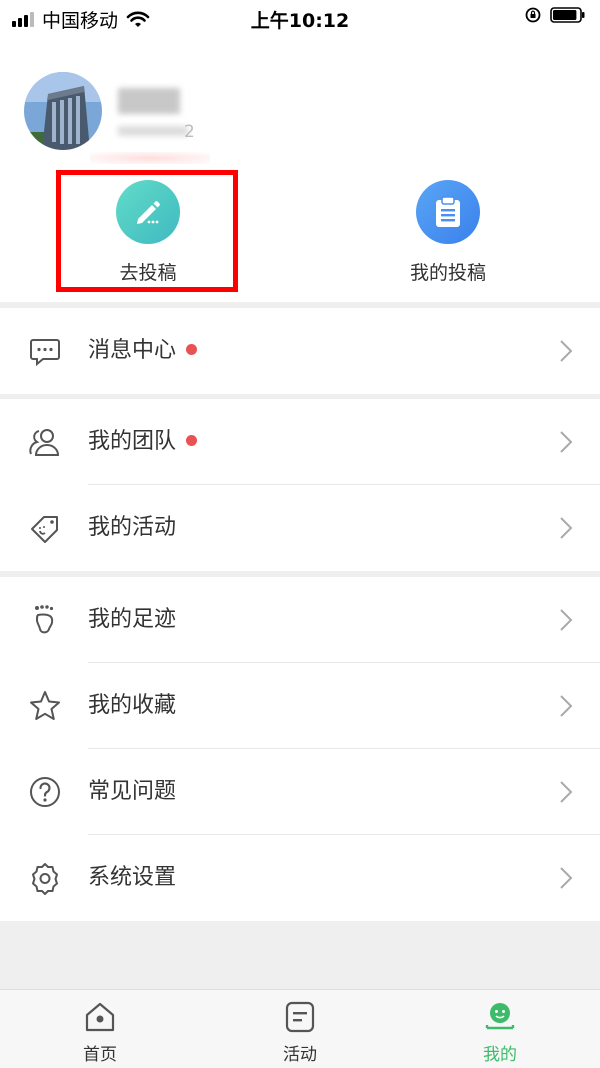 The width and height of the screenshot is (600, 1068). I want to click on footprint-icon, so click(44, 619).